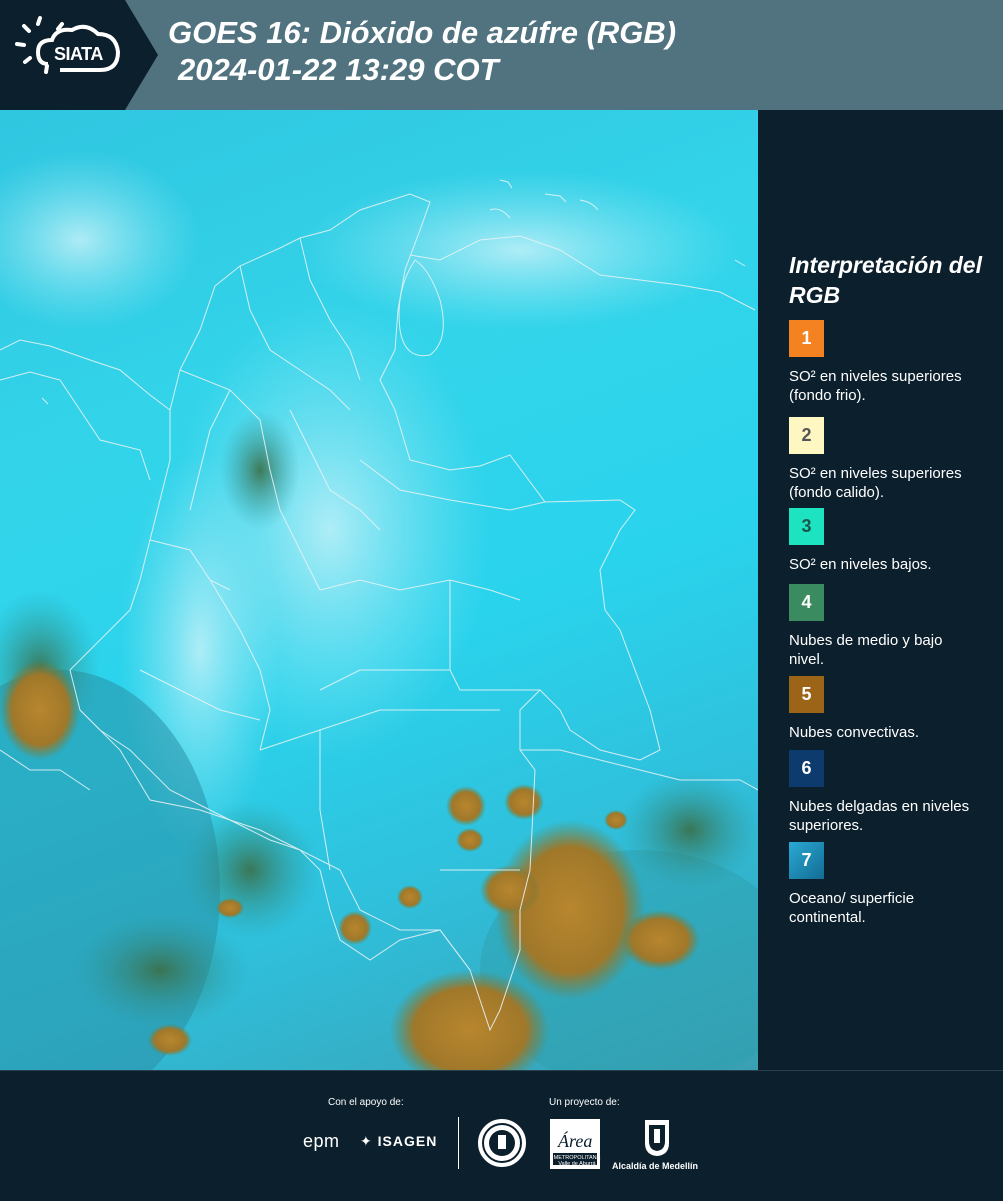 This screenshot has width=1003, height=1201. I want to click on island, so click(45, 401).